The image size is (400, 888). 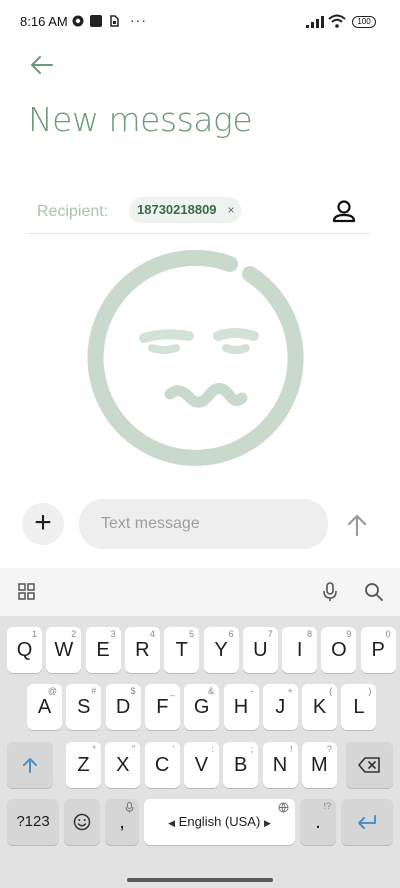 I want to click on key-label: Y, so click(x=221, y=650).